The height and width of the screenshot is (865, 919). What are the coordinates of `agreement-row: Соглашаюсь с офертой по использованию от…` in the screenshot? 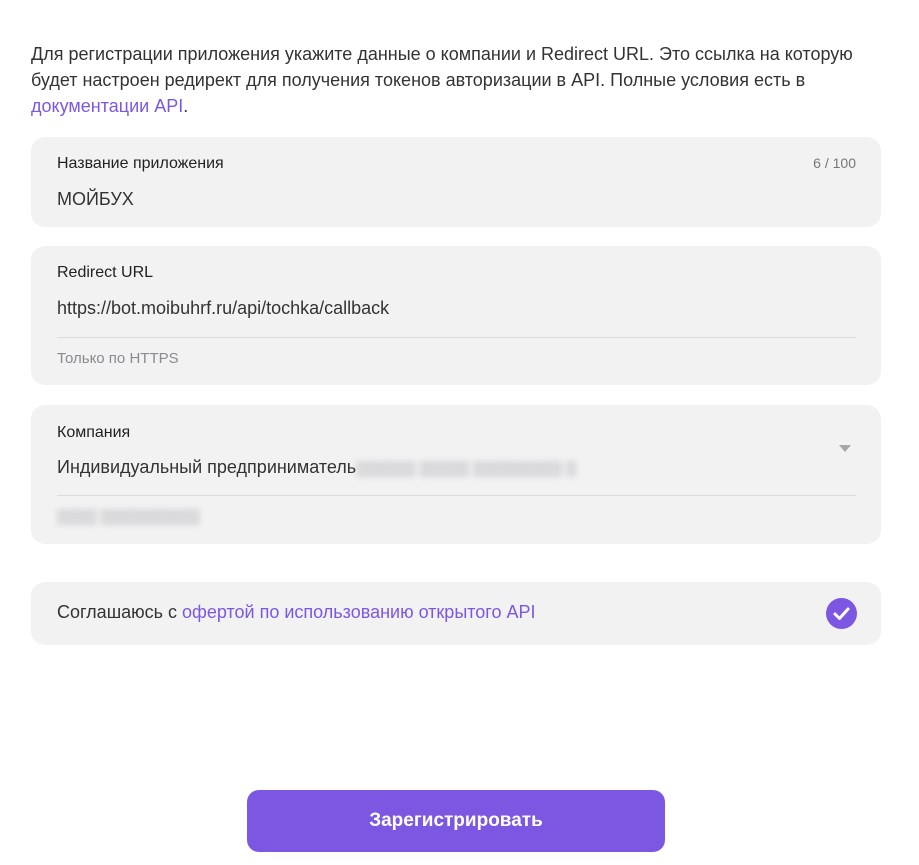 It's located at (456, 613).